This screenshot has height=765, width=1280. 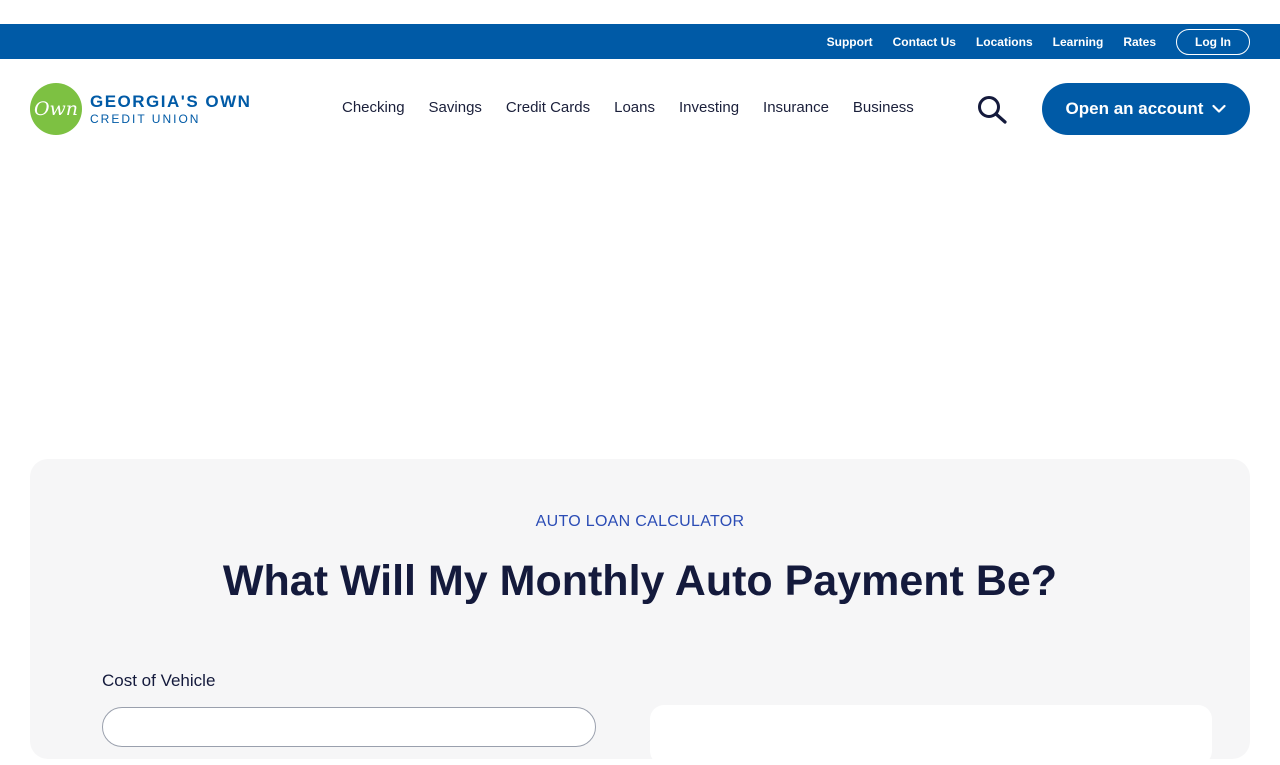 I want to click on nav-insurance: Insurance, so click(x=796, y=107).